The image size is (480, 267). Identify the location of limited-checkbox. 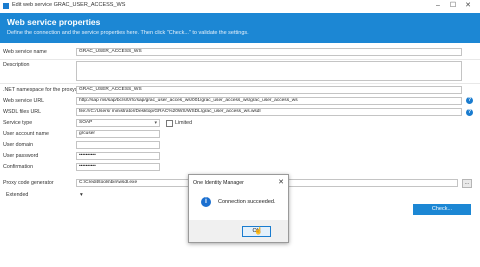
(169, 123).